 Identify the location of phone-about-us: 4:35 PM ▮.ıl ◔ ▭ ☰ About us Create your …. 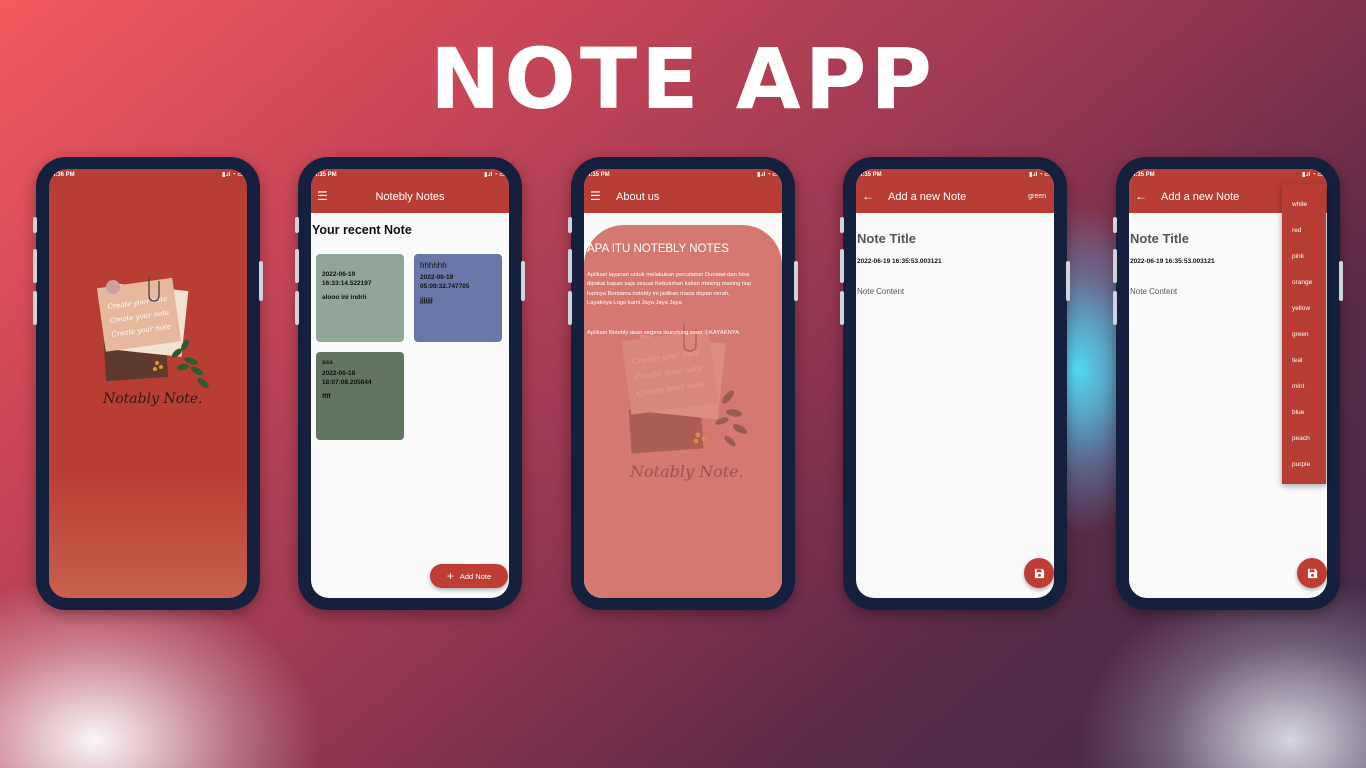
(683, 383).